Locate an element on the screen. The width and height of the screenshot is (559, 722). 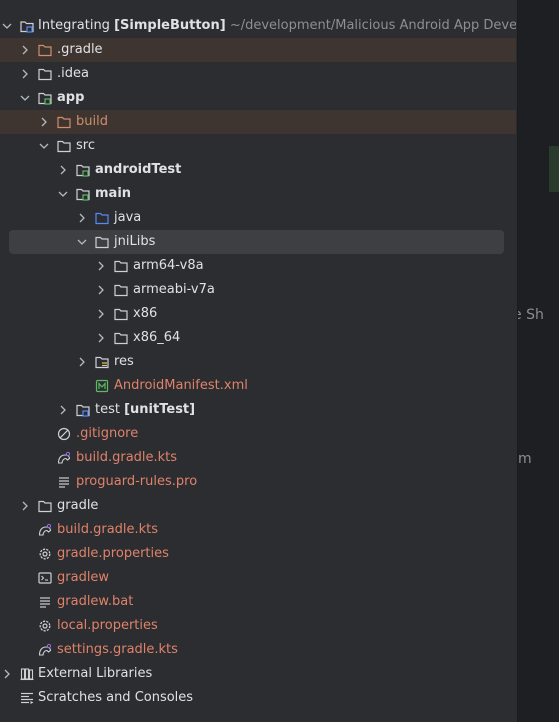
editor-text-fragment: e Sh is located at coordinates (531, 315).